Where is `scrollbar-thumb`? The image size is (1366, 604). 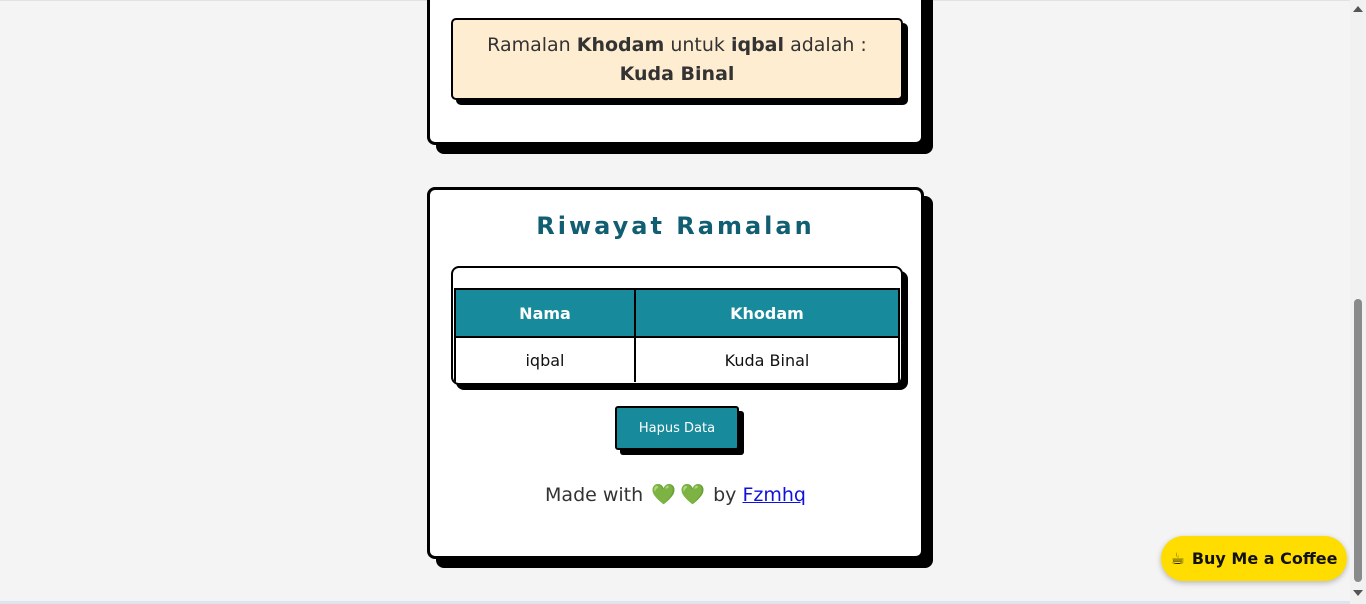
scrollbar-thumb is located at coordinates (1358, 440).